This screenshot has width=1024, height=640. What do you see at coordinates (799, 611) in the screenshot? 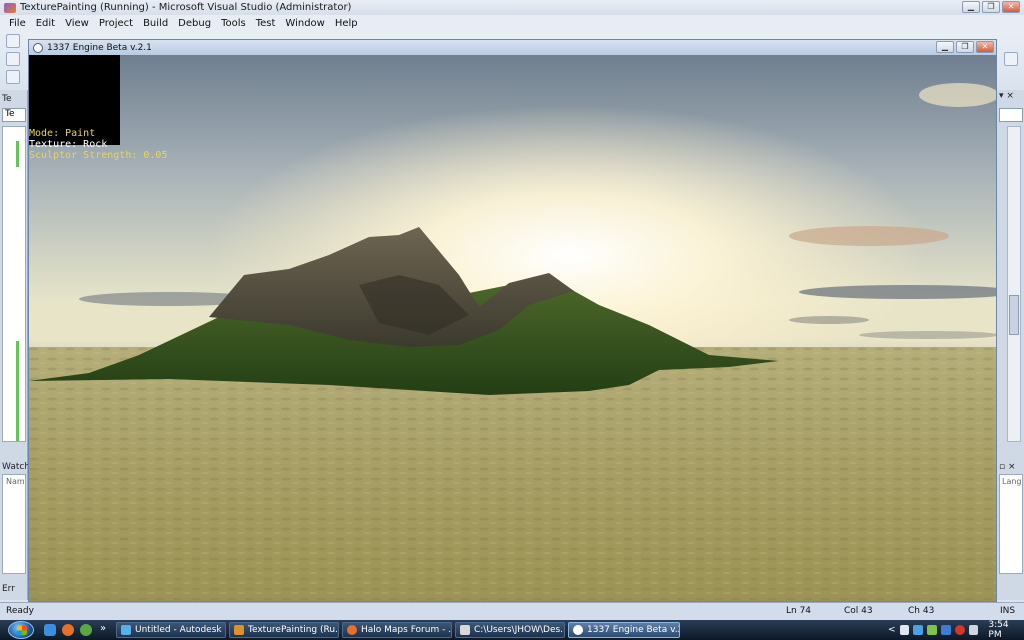
I see `status-line: Ln 74` at bounding box center [799, 611].